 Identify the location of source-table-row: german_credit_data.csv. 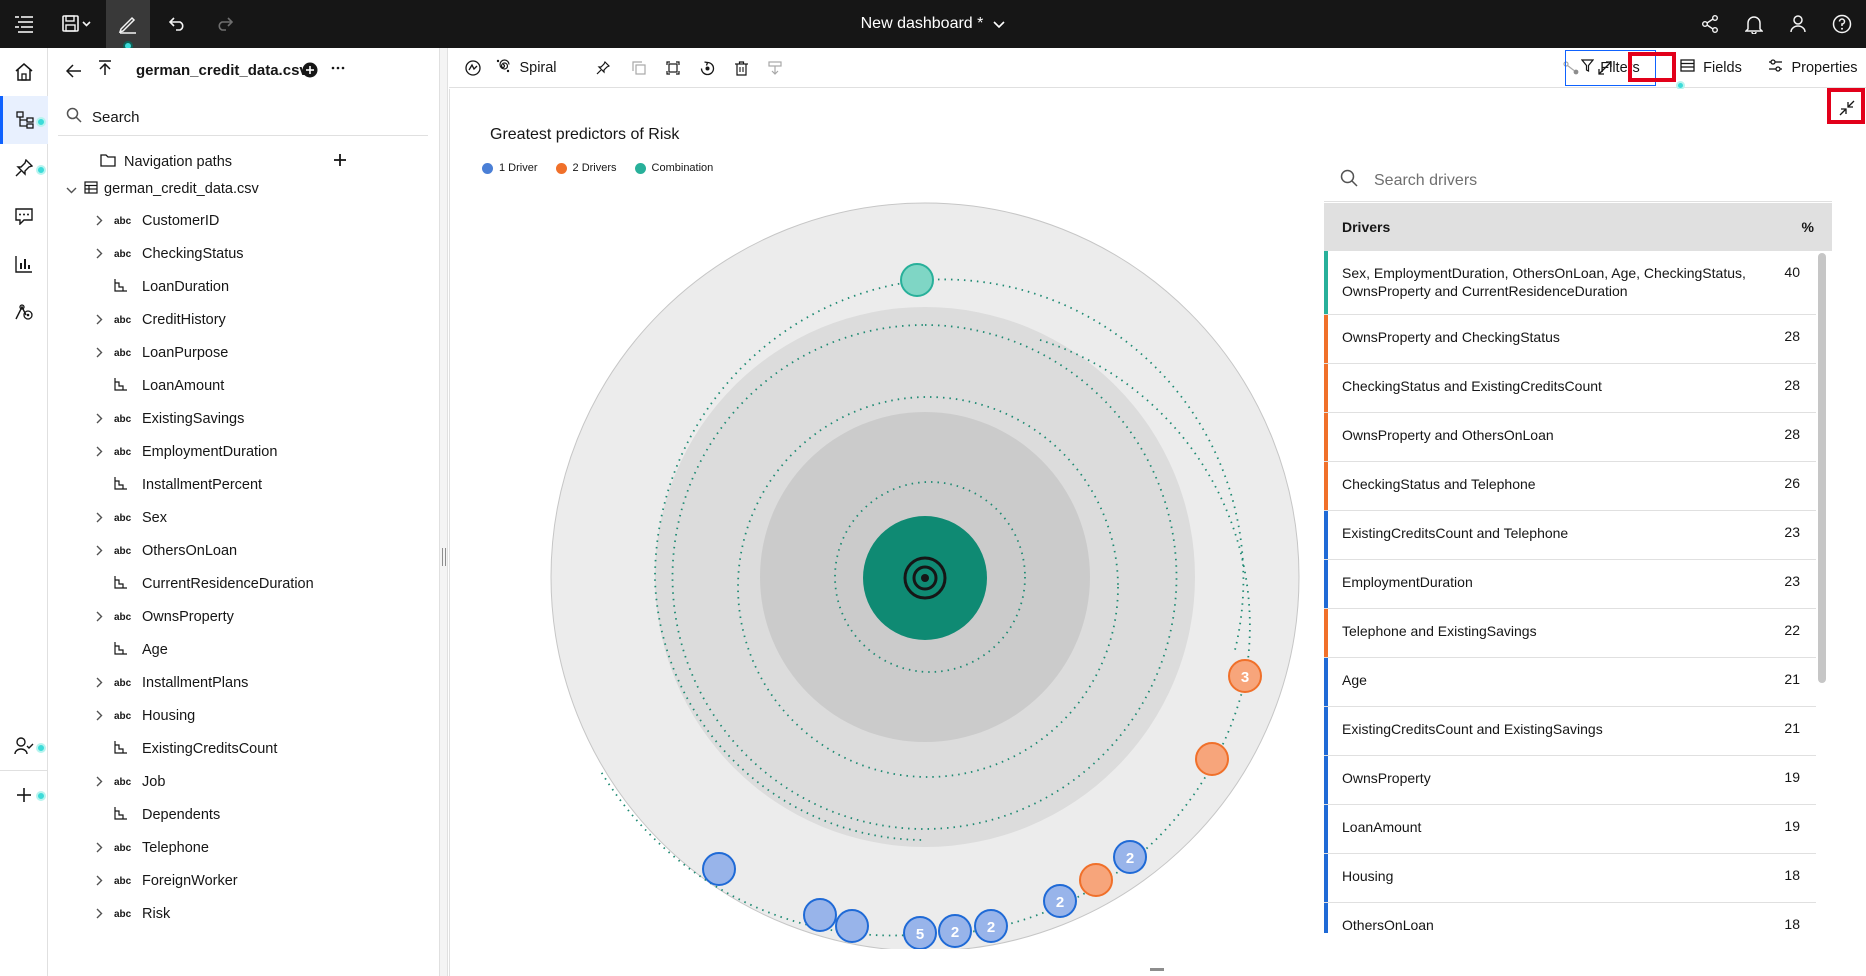
(244, 189).